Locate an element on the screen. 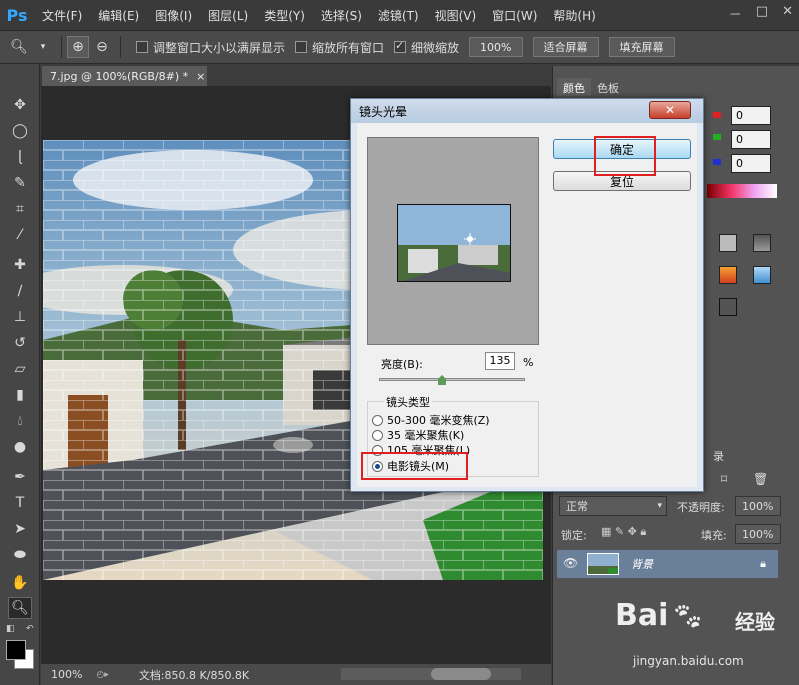 The width and height of the screenshot is (799, 685). brightness-slider-thumb is located at coordinates (442, 380).